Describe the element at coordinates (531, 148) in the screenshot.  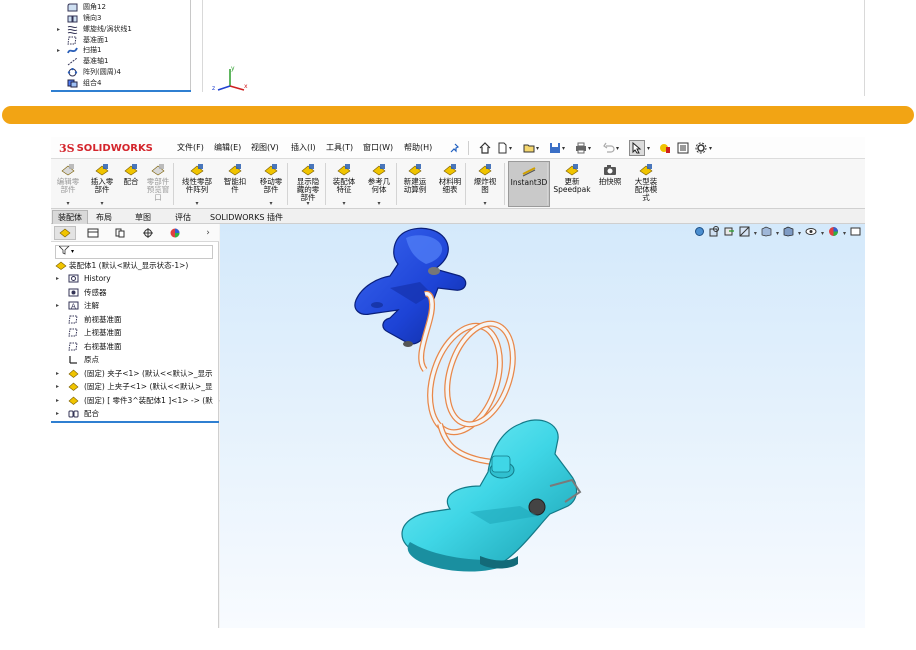
I see `open-document-icon: ▾` at that location.